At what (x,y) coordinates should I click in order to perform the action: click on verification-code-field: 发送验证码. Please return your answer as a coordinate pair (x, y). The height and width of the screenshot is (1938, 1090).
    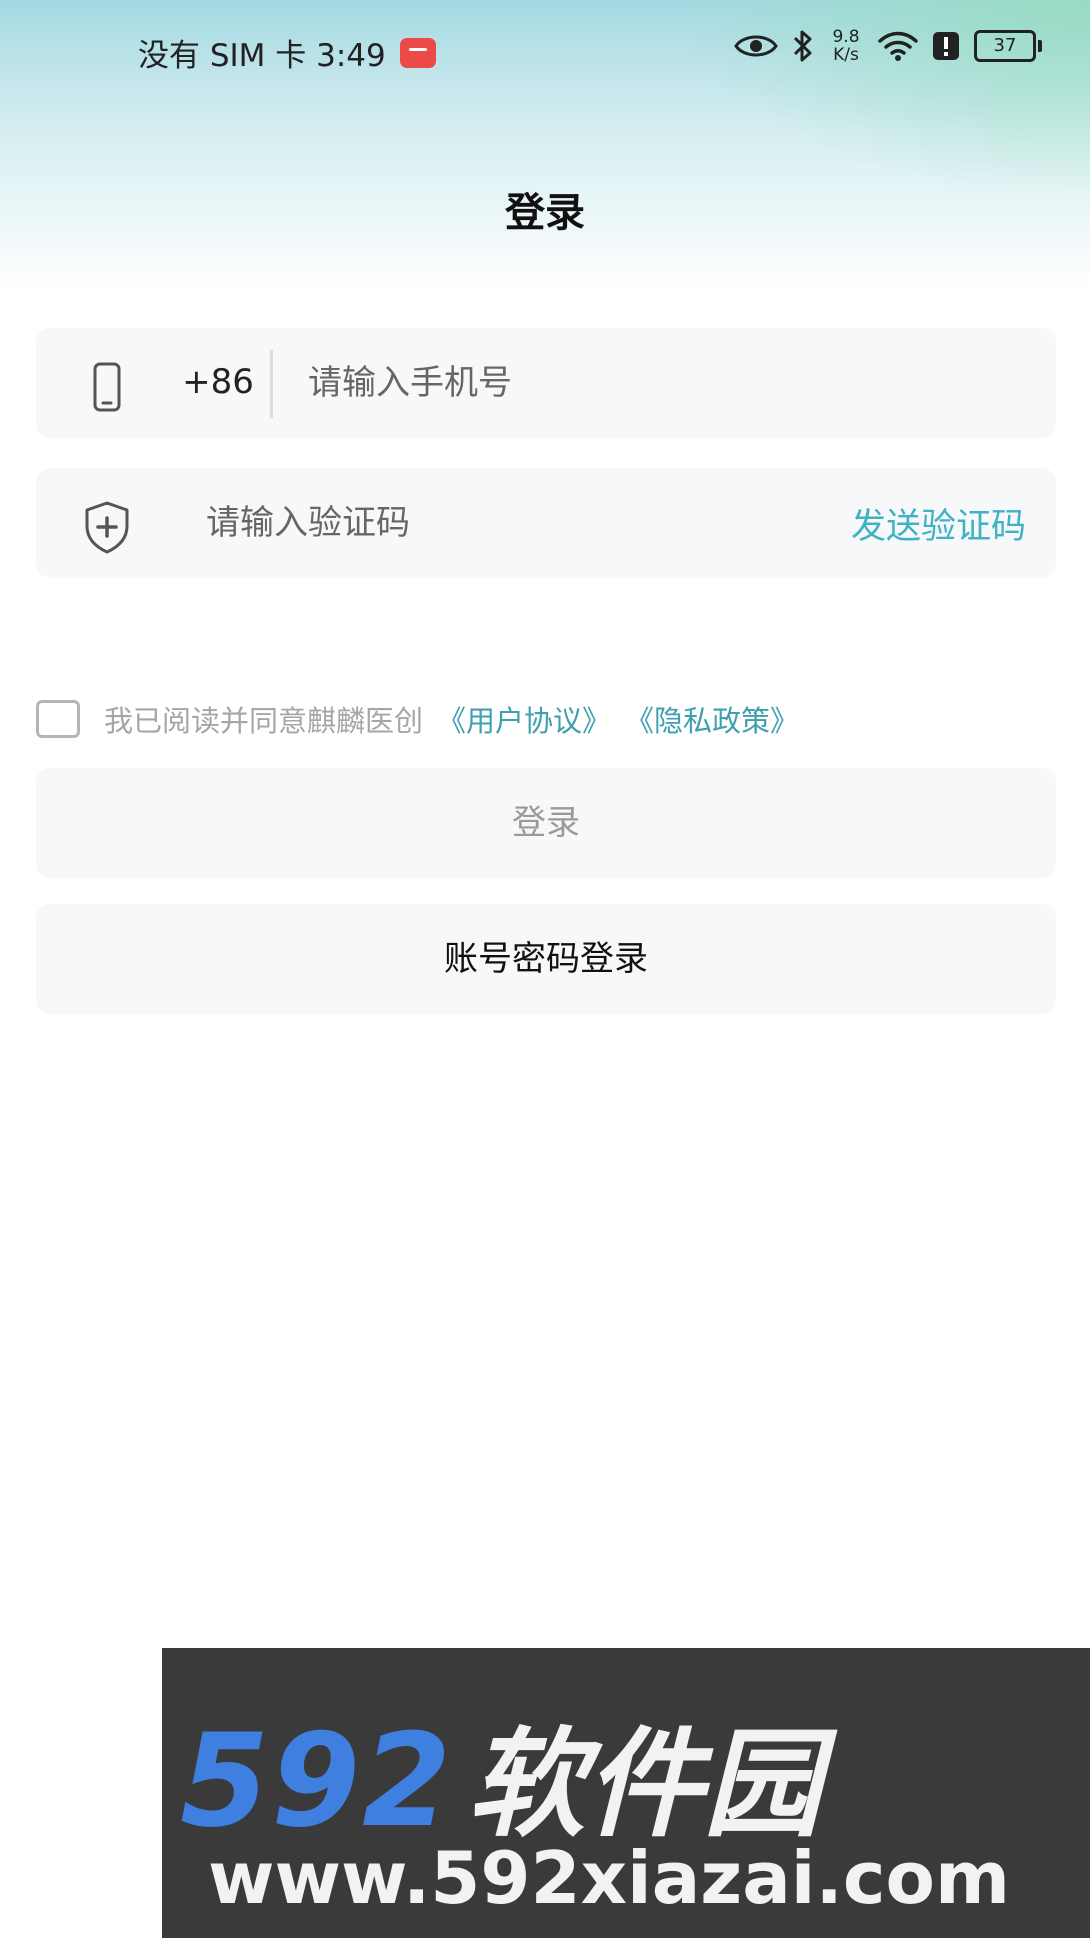
    Looking at the image, I should click on (546, 523).